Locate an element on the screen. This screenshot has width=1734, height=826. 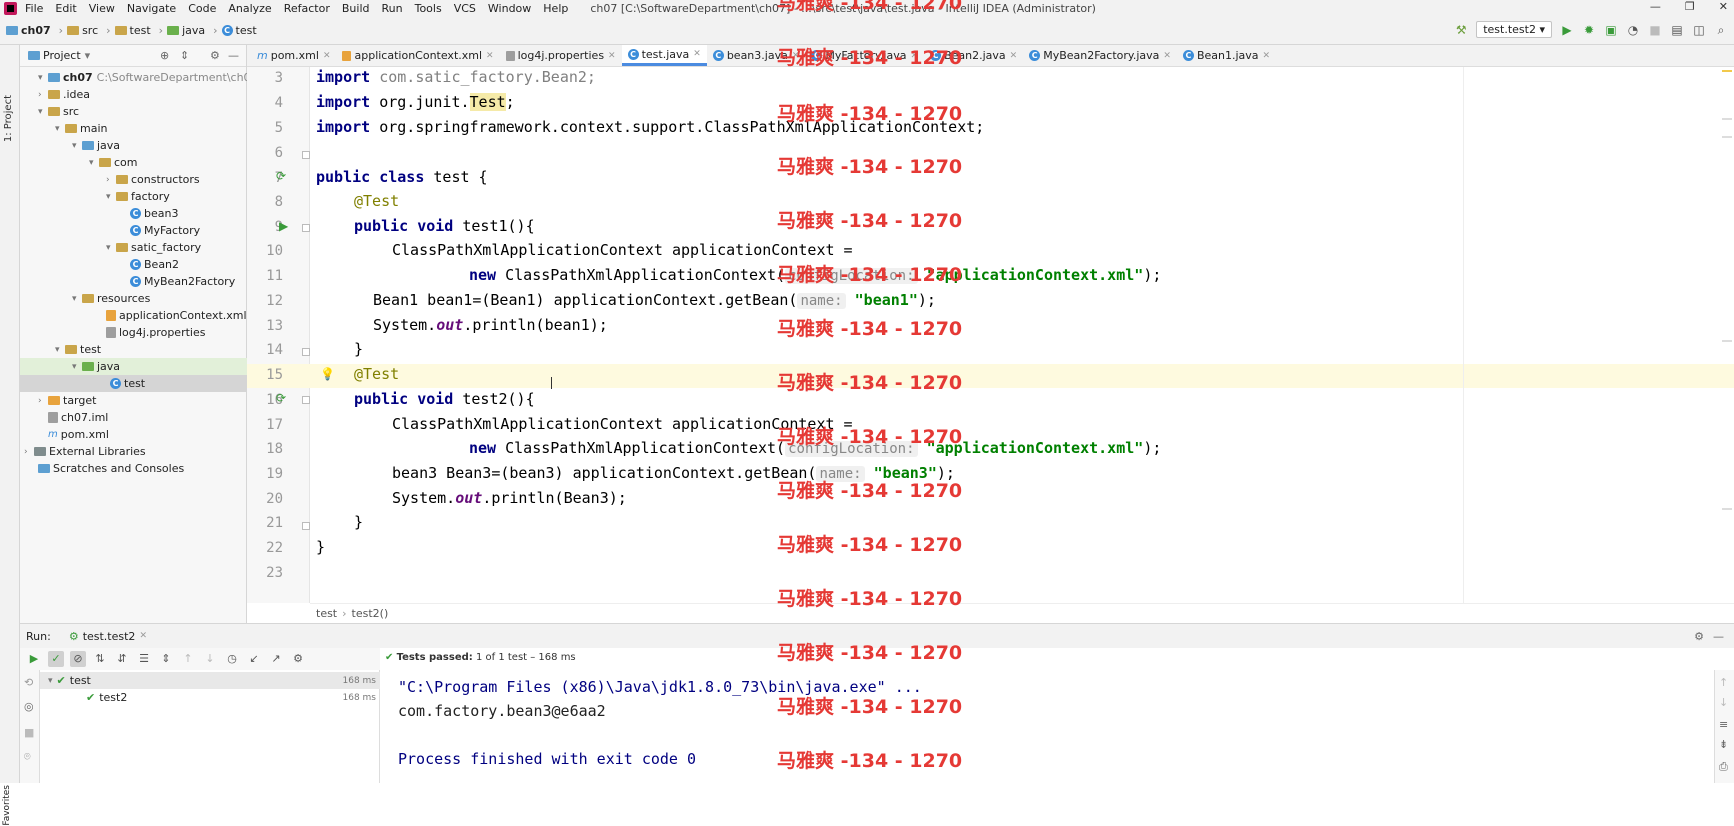
tree-item-target: › target is located at coordinates (67, 400).